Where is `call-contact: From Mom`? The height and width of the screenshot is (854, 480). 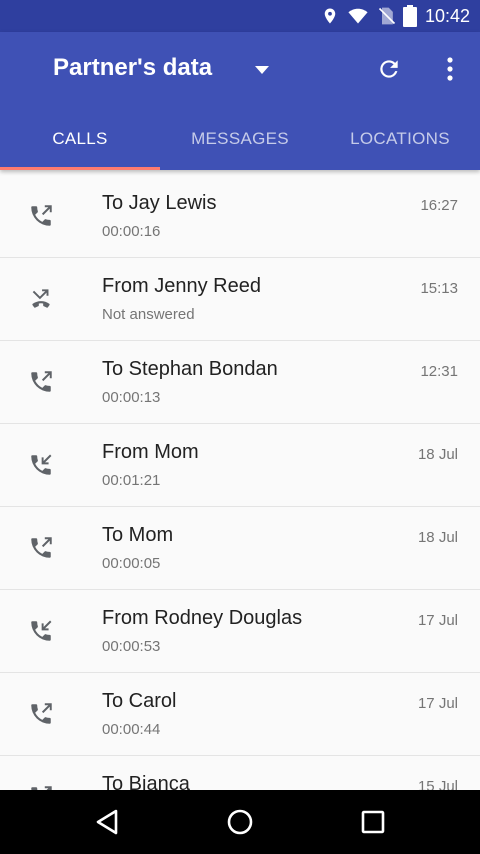
call-contact: From Mom is located at coordinates (150, 452).